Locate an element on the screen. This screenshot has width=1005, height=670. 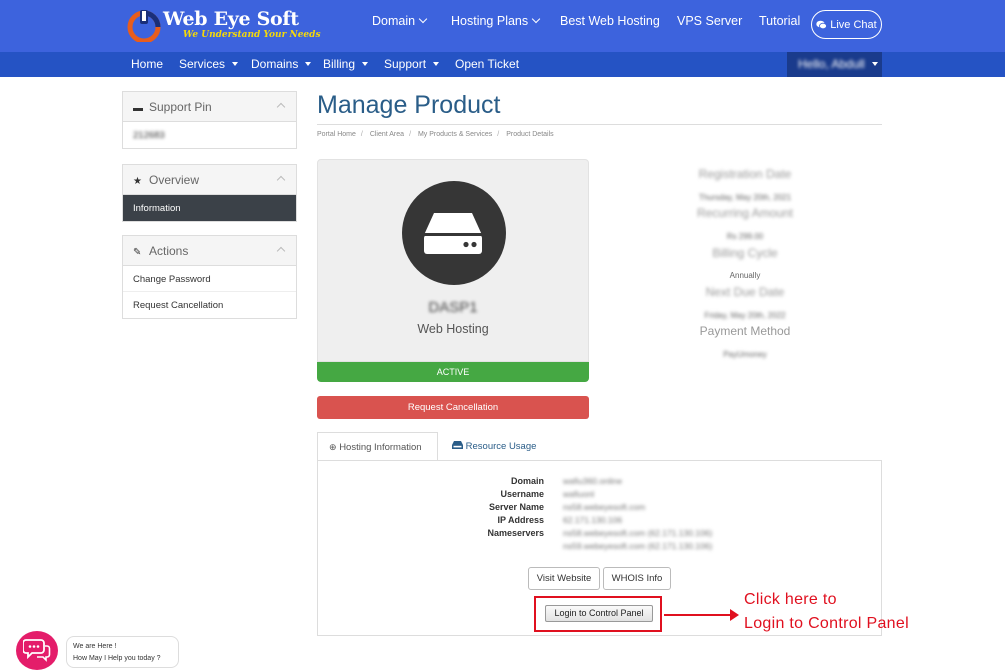
subnav-services: Services is located at coordinates (209, 64).